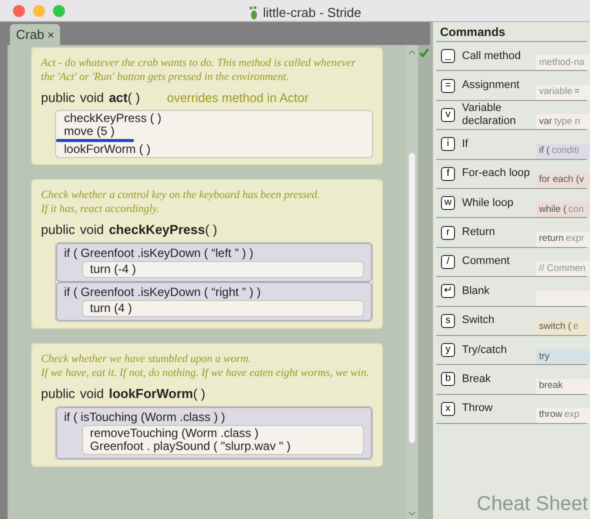  I want to click on tab-label: Crab, so click(30, 35).